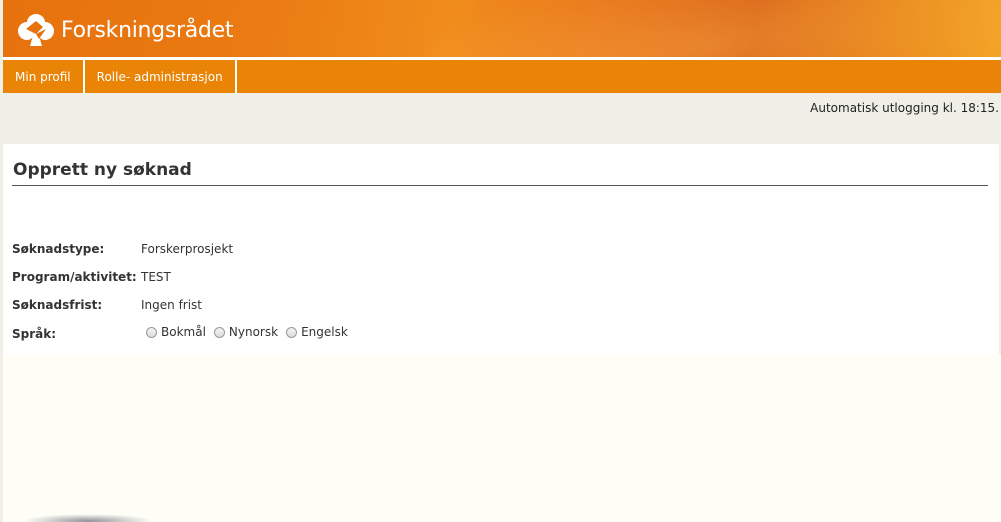 The image size is (1001, 522). I want to click on field-label: Program/aktivitet:, so click(74, 277).